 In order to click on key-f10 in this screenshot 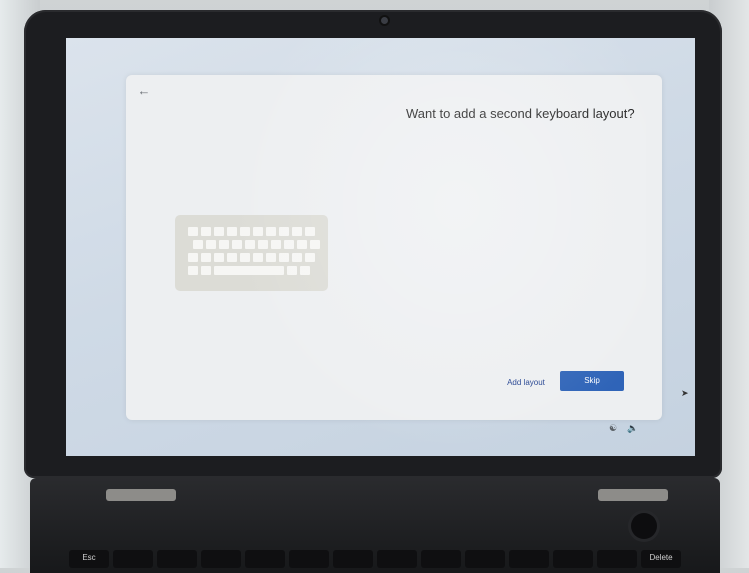, I will do `click(529, 559)`.